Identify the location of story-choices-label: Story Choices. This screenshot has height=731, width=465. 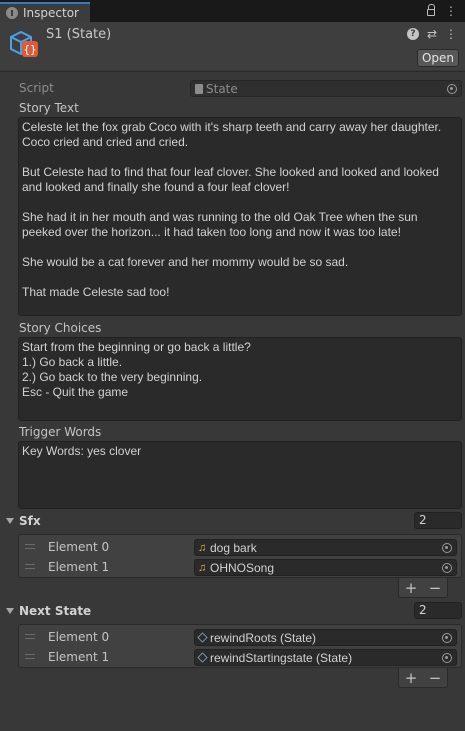
(60, 328).